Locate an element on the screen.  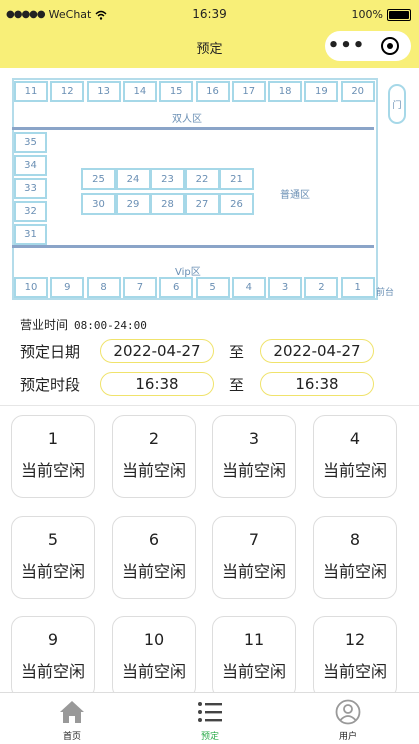
time-end-picker: 16:38 is located at coordinates (317, 384).